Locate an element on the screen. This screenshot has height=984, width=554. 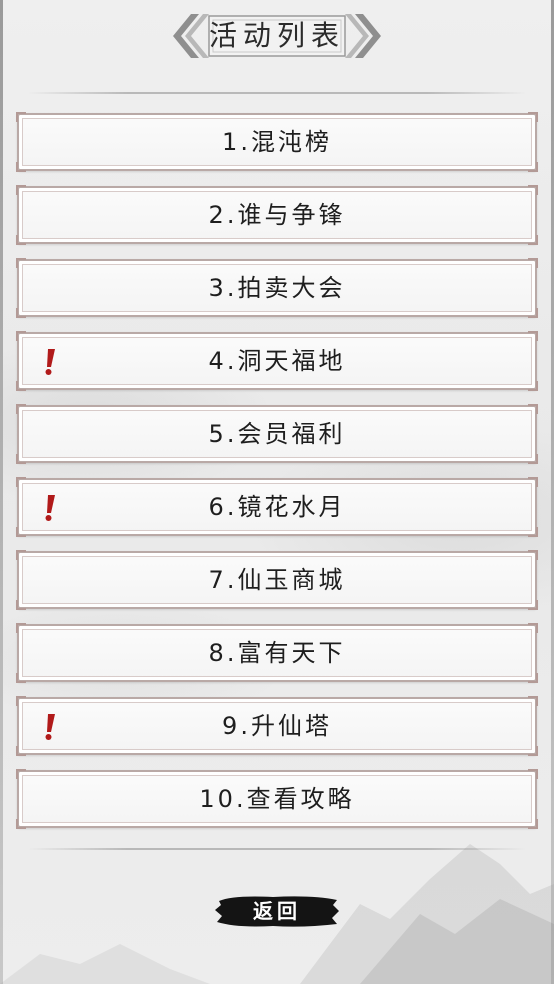
activity-item: 1.混沌榜 is located at coordinates (277, 142).